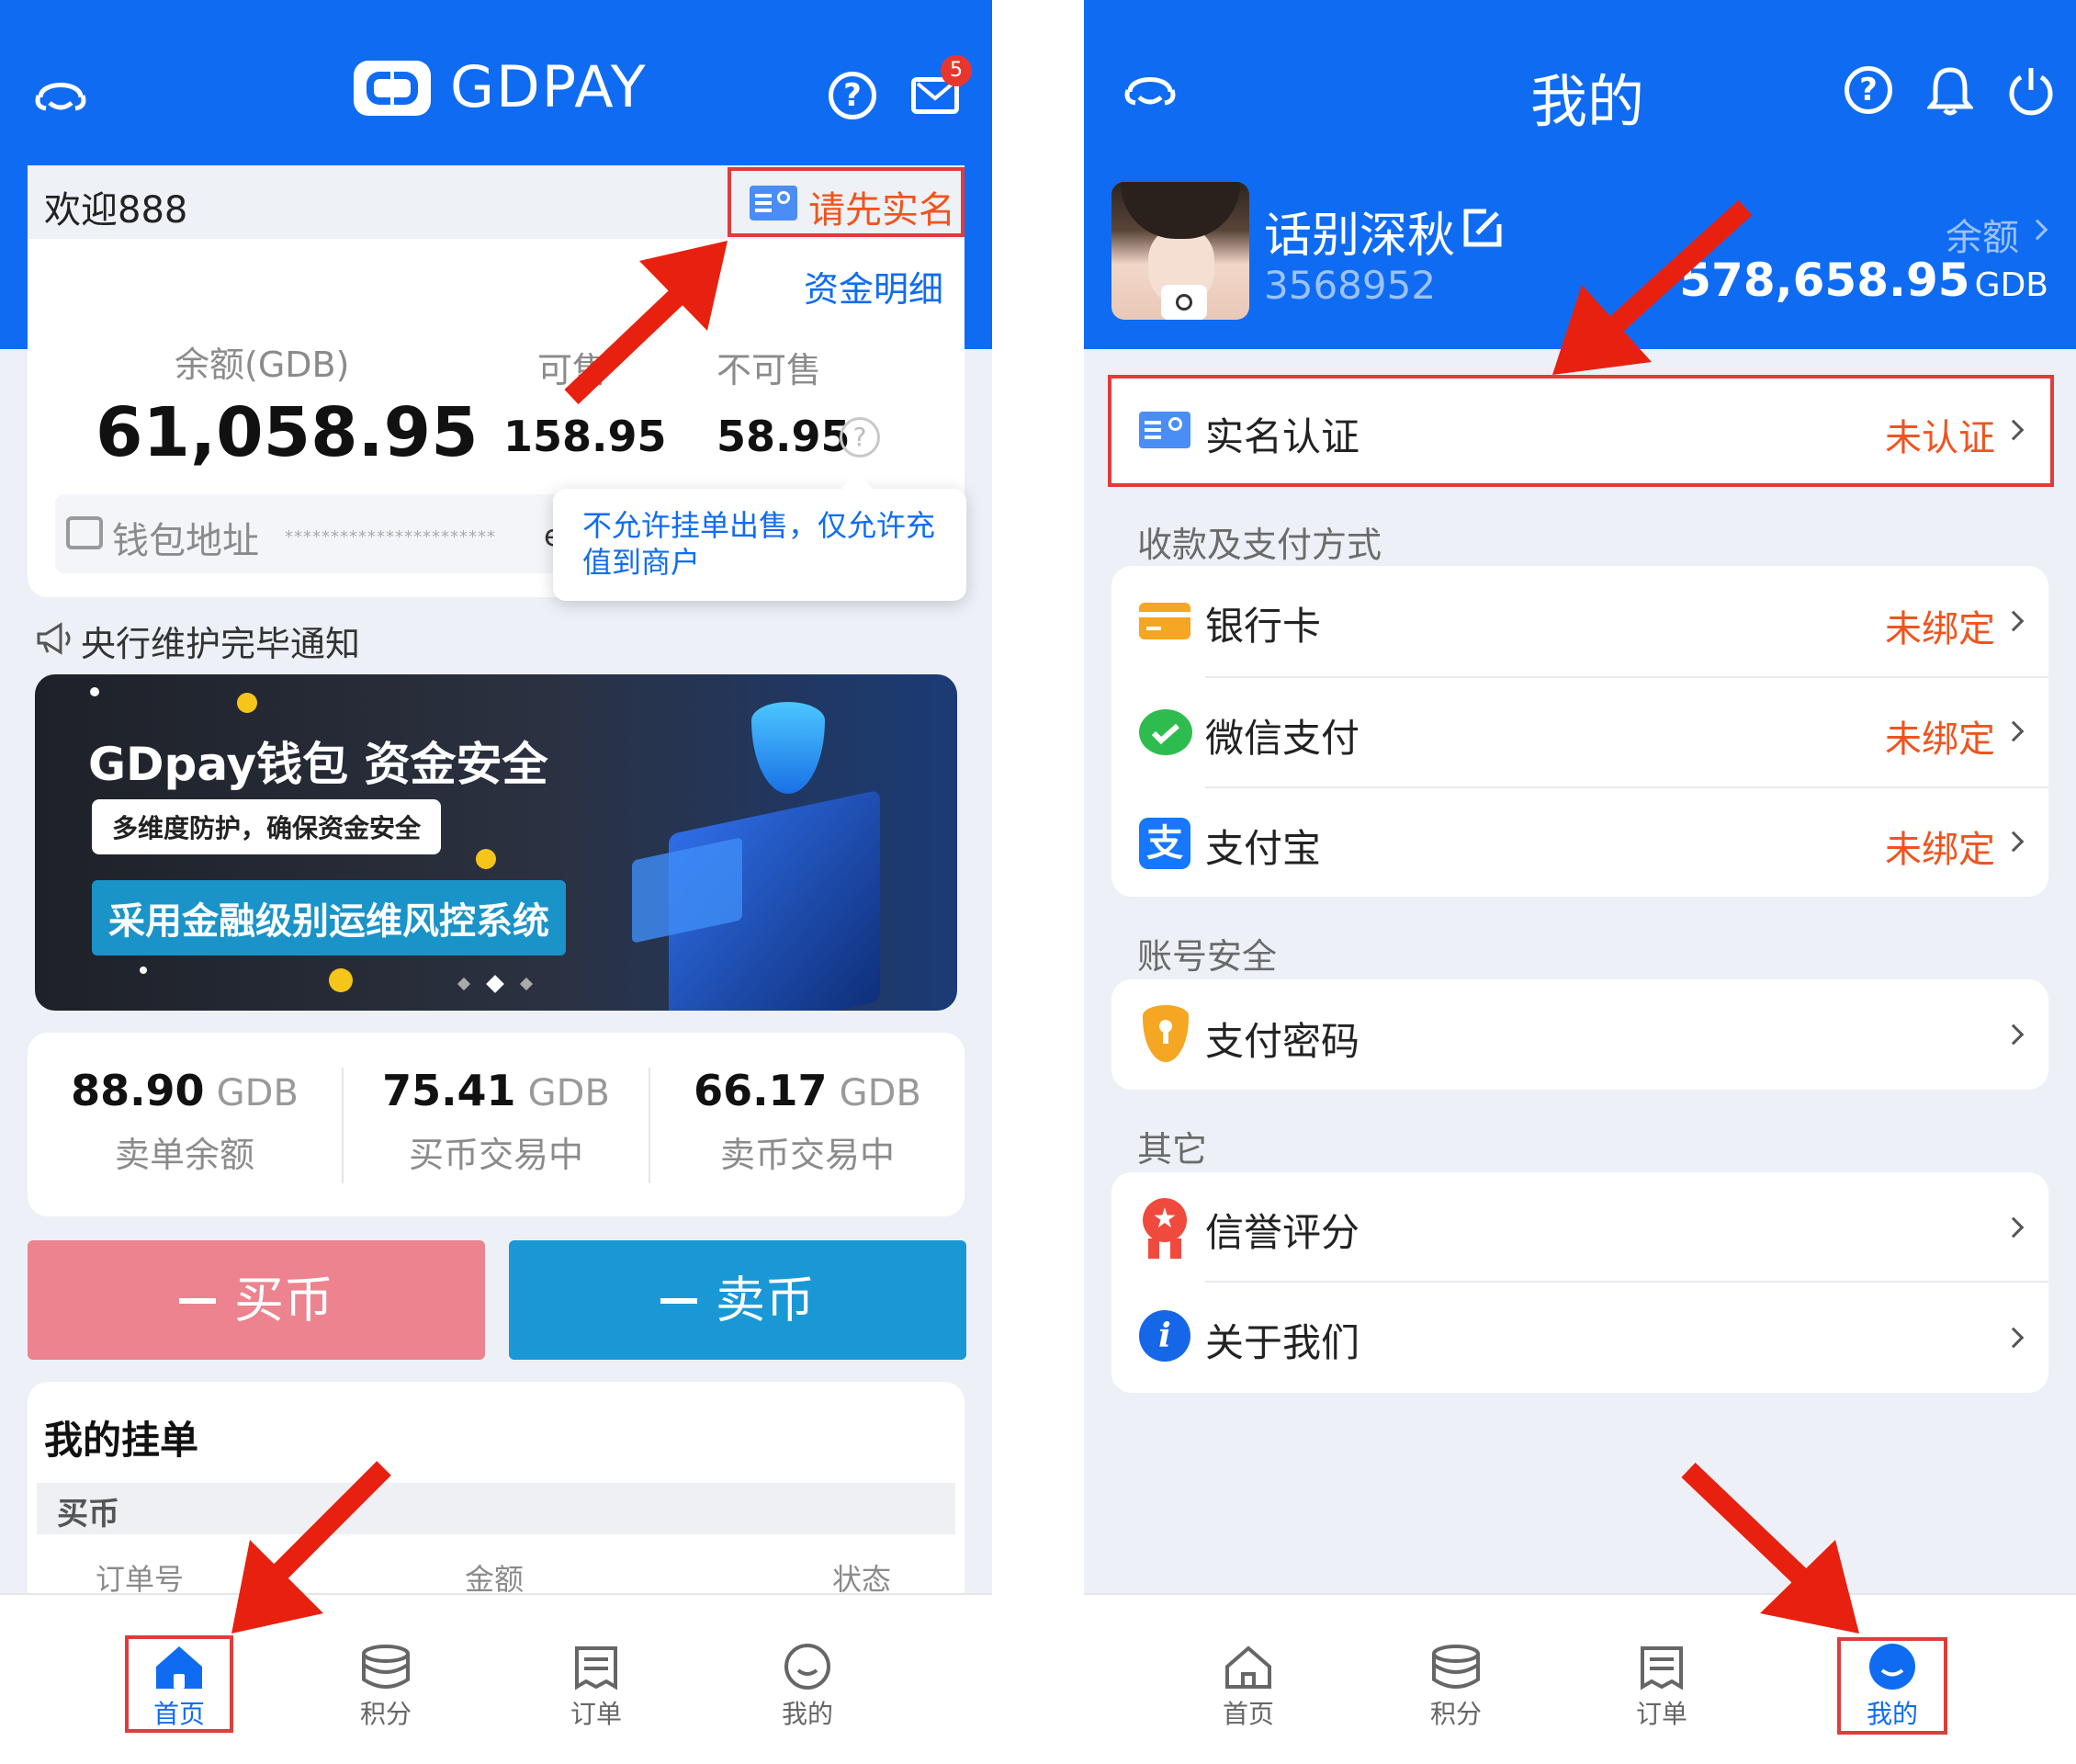 Image resolution: width=2076 pixels, height=1764 pixels. I want to click on annotation-arrow, so click(1705, 916).